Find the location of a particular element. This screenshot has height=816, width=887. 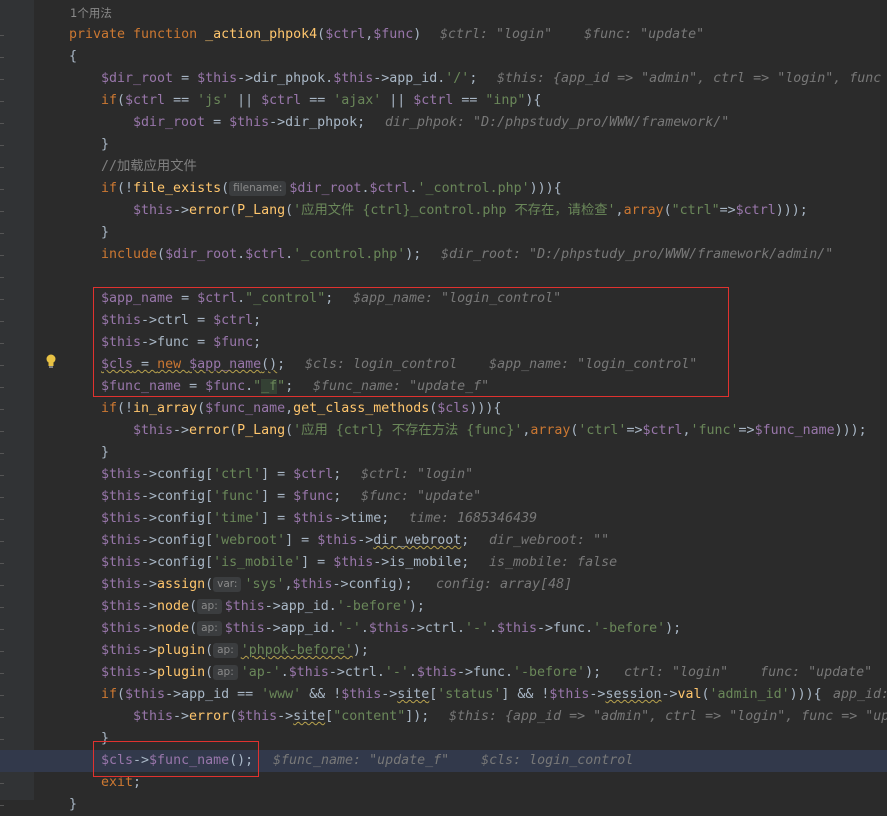

code-token: 'time' is located at coordinates (237, 518).